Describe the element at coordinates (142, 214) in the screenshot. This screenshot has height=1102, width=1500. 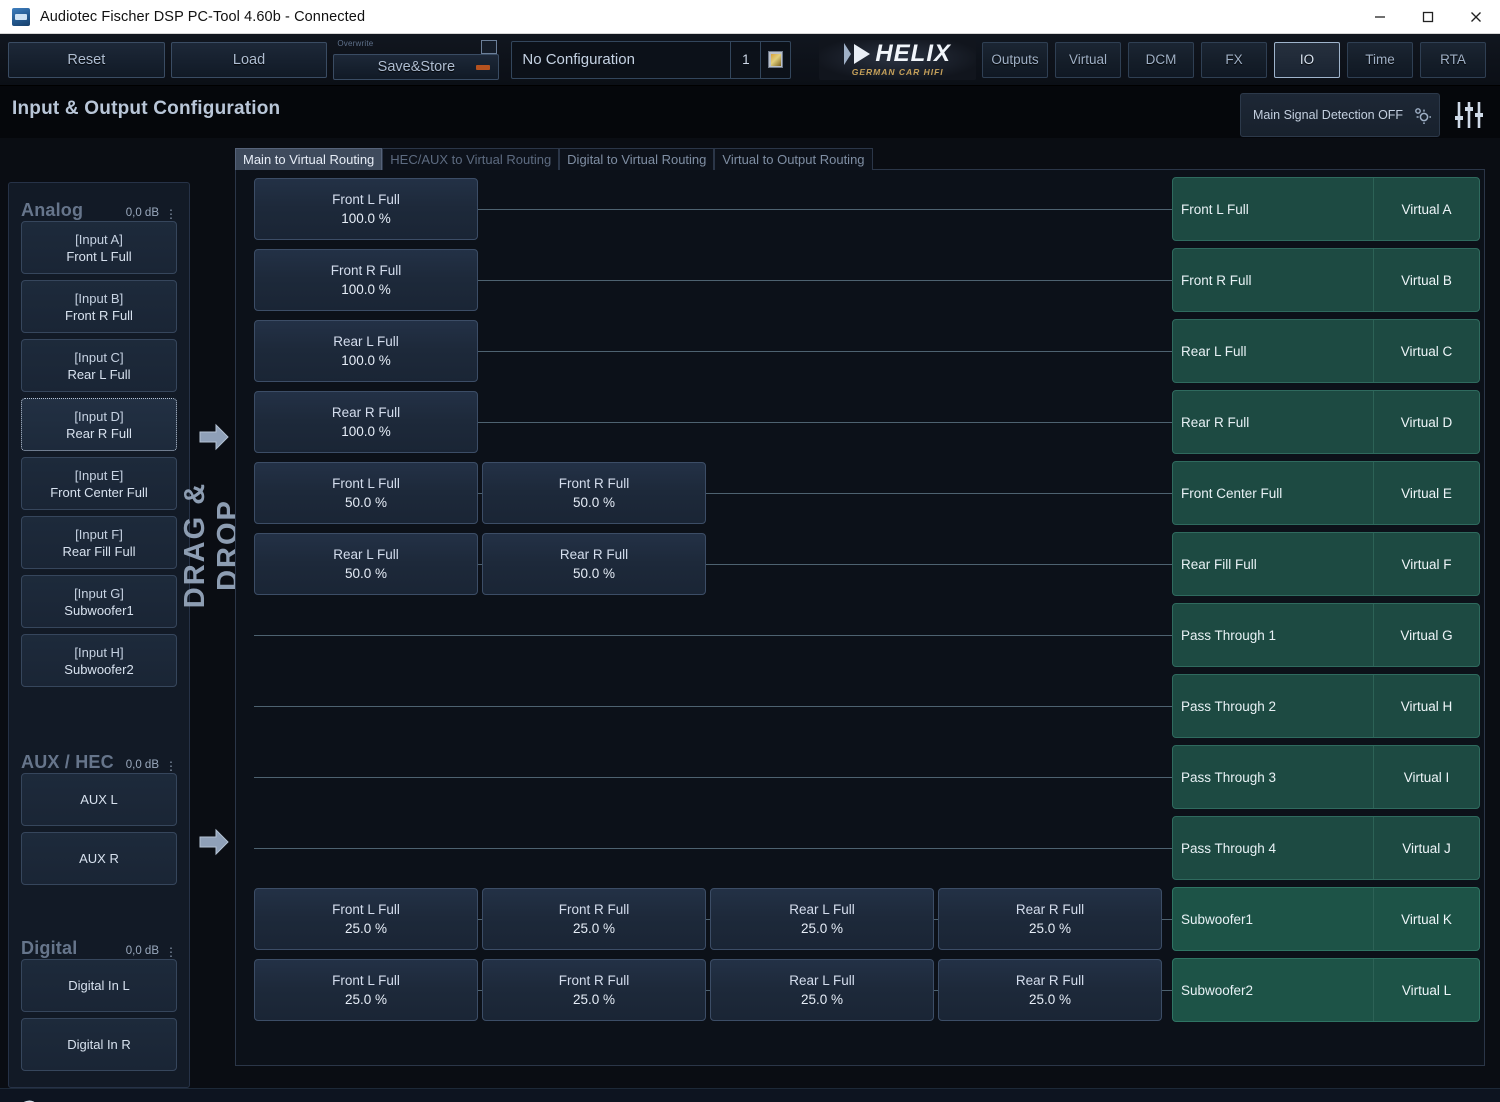
I see `sidebar-group-gain-analog: 0,0 dB` at that location.